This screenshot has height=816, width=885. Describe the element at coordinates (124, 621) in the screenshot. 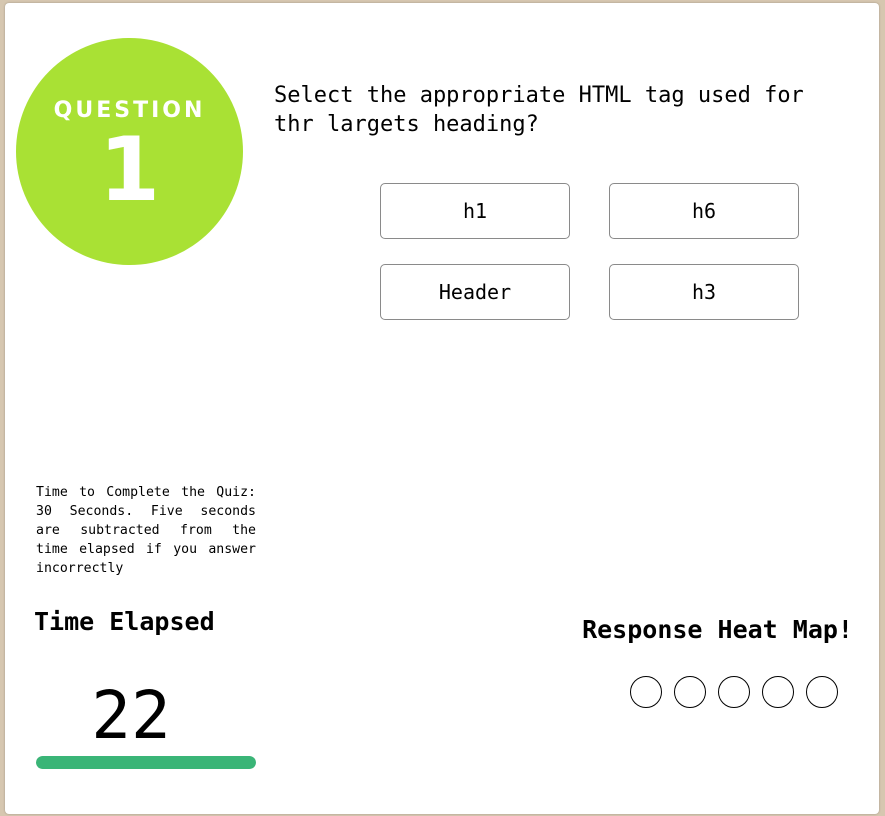

I see `time-elapsed-title: Time Elapsed` at that location.